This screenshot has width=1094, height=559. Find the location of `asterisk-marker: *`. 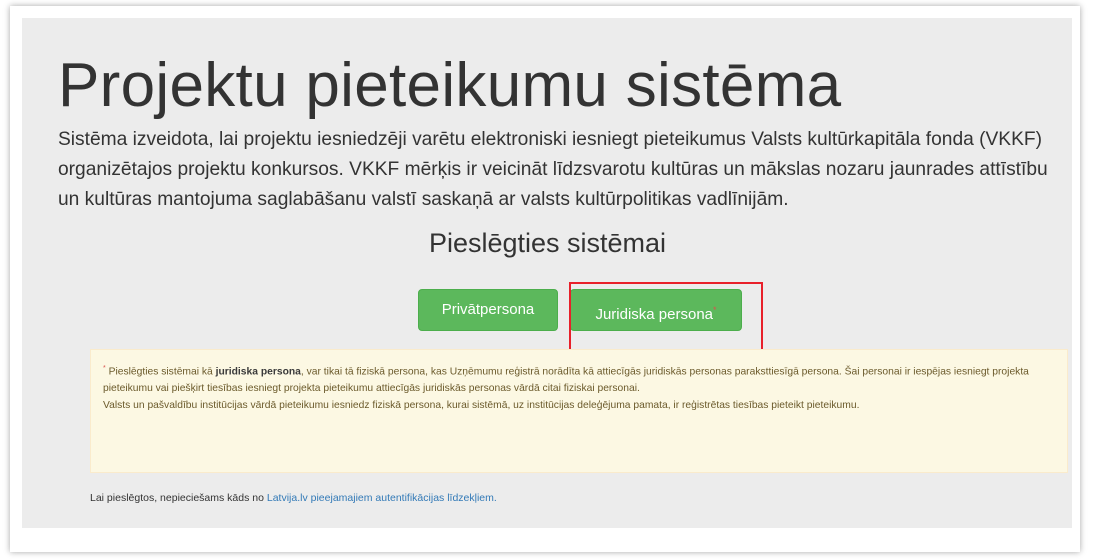

asterisk-marker: * is located at coordinates (715, 310).